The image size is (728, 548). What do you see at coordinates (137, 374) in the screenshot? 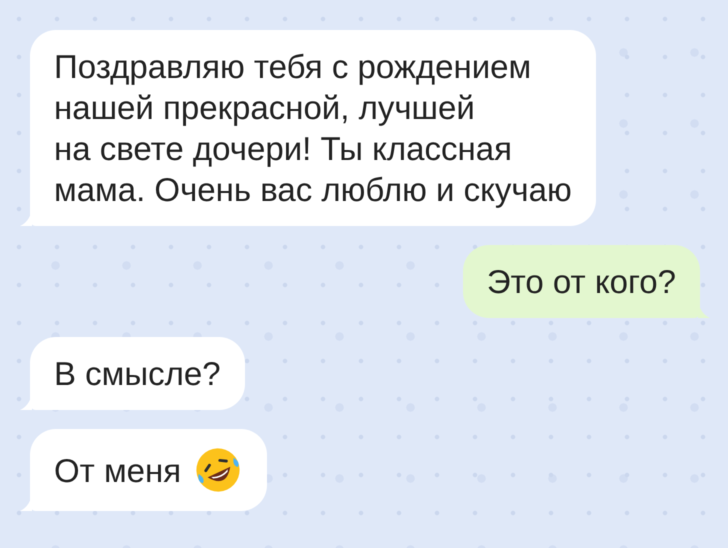
I see `message-text: В смысле?` at bounding box center [137, 374].